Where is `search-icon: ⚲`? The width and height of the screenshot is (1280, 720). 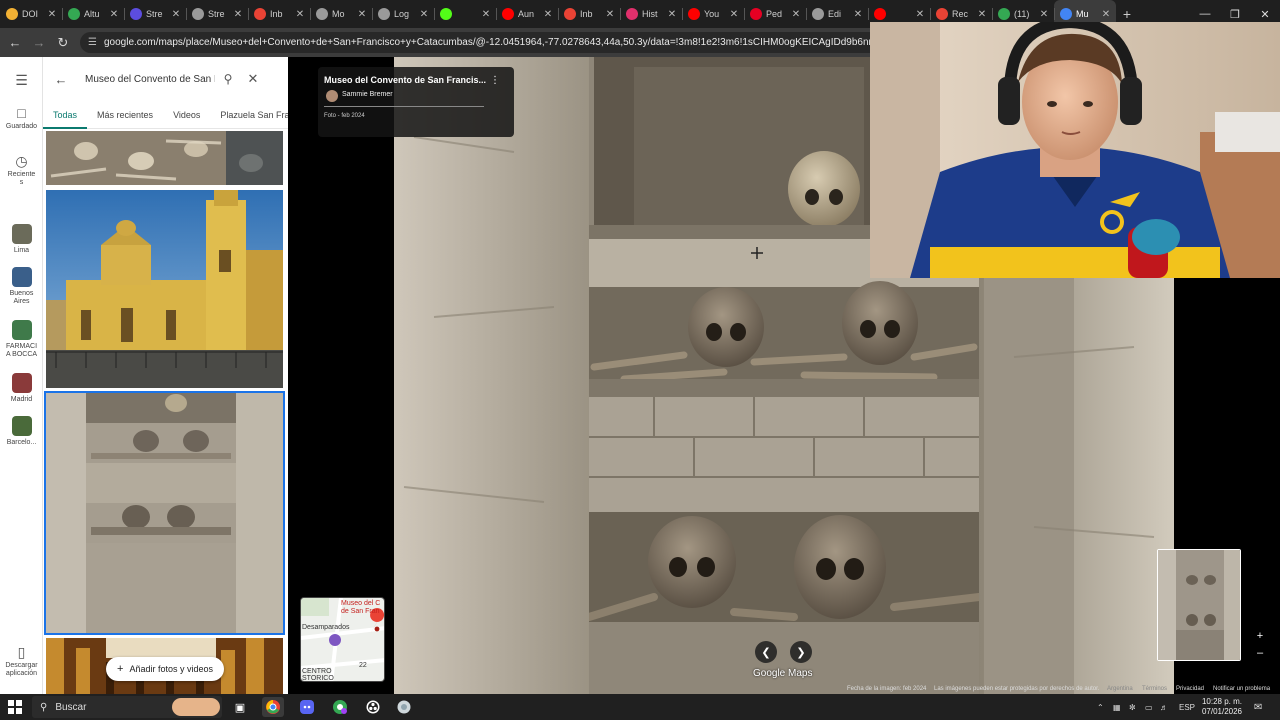
search-icon: ⚲ is located at coordinates (228, 79).